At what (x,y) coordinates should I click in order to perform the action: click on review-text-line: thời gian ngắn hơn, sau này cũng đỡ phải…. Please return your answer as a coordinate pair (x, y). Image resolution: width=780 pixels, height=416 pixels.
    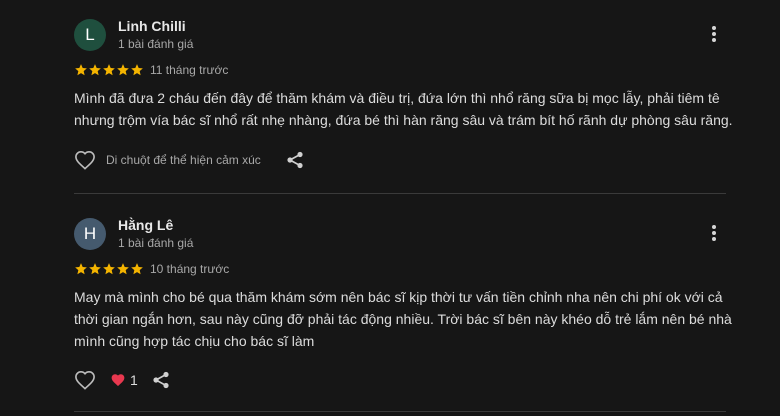
    Looking at the image, I should click on (403, 319).